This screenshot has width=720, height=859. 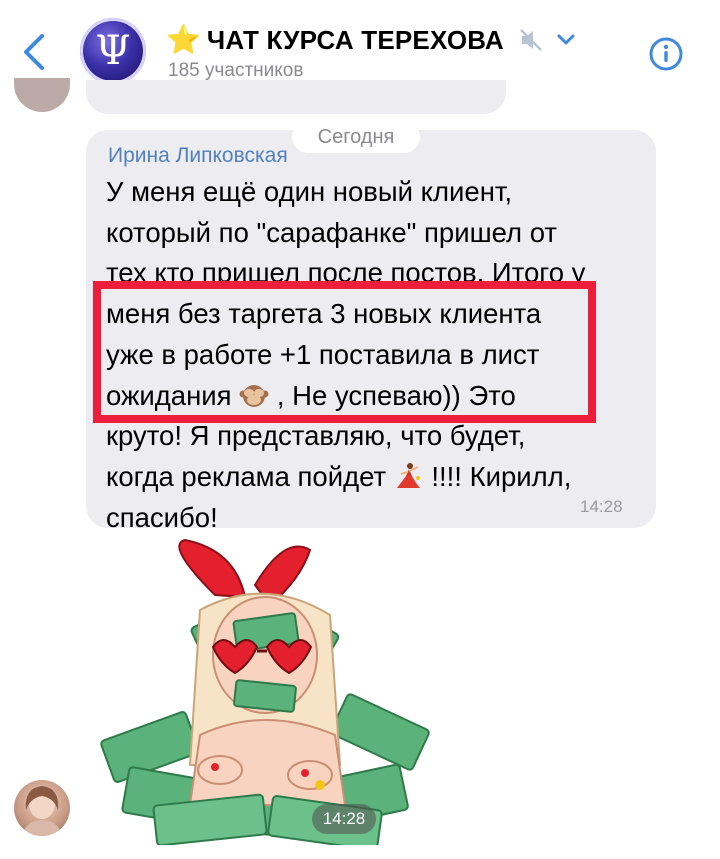 What do you see at coordinates (331, 232) in the screenshot?
I see `message-line: который по "сарафанке" пришел от` at bounding box center [331, 232].